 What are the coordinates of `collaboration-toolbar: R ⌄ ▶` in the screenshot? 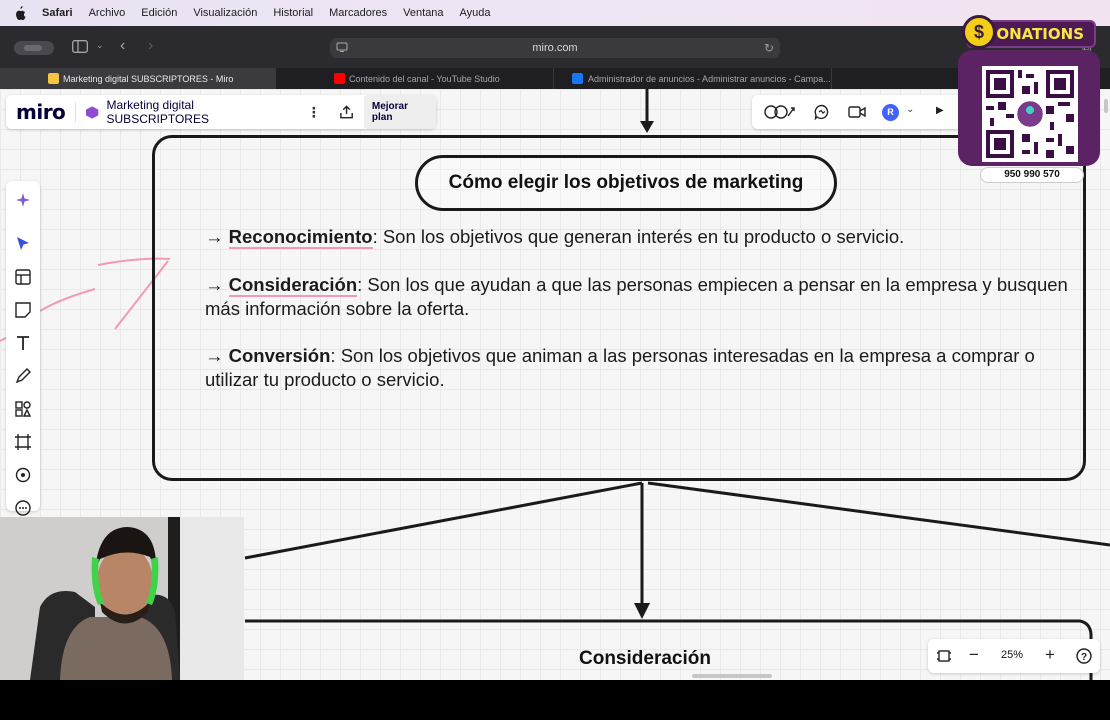 It's located at (857, 112).